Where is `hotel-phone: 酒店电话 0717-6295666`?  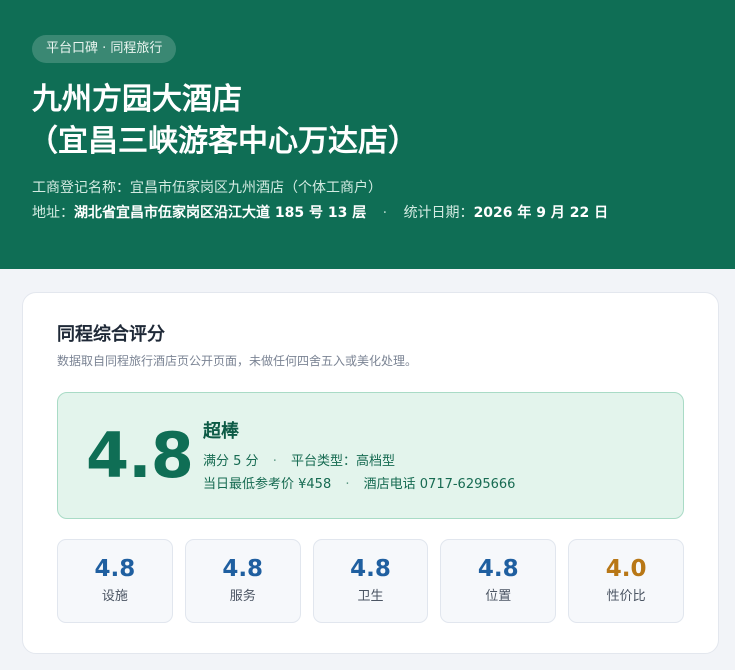
hotel-phone: 酒店电话 0717-6295666 is located at coordinates (439, 484).